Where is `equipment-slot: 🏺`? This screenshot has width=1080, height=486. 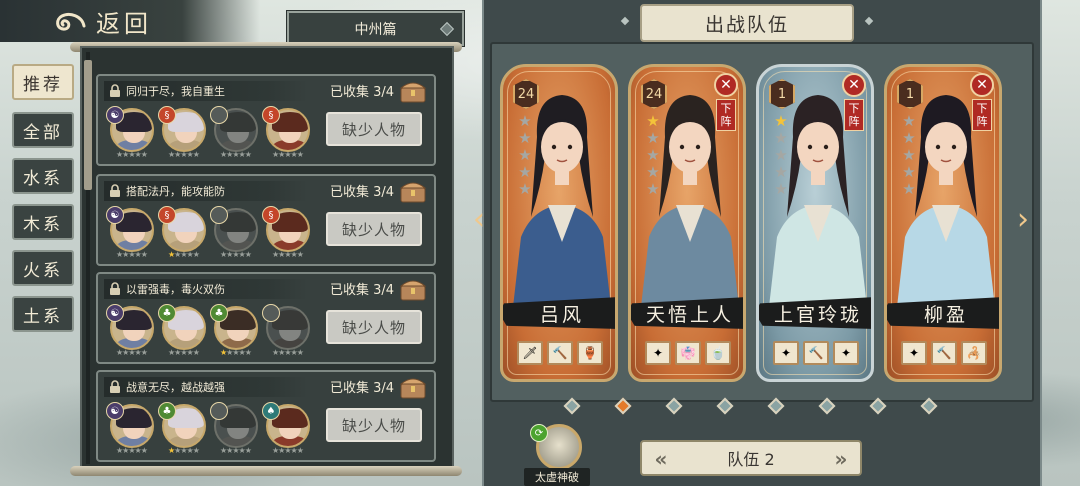 equipment-slot: 🏺 is located at coordinates (590, 353).